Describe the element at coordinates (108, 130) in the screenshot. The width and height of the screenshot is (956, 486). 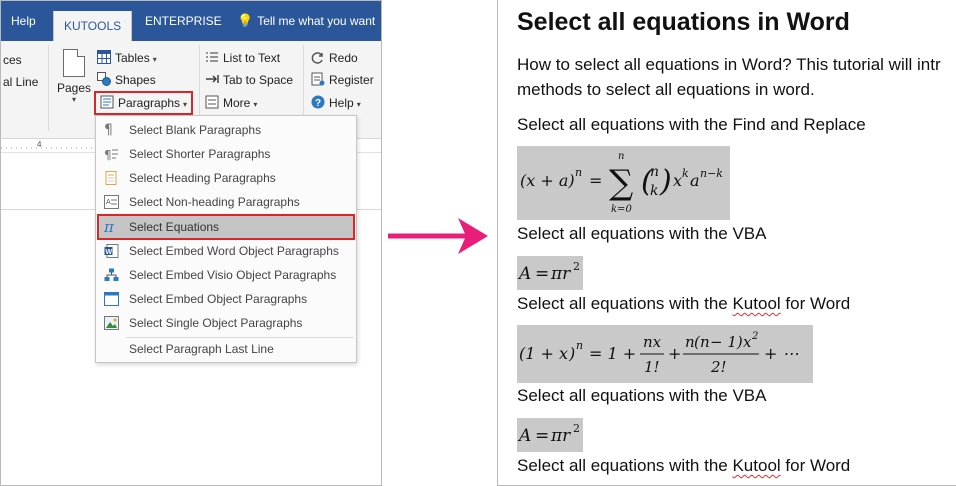
I see `pilcrow-icon: ¶` at that location.